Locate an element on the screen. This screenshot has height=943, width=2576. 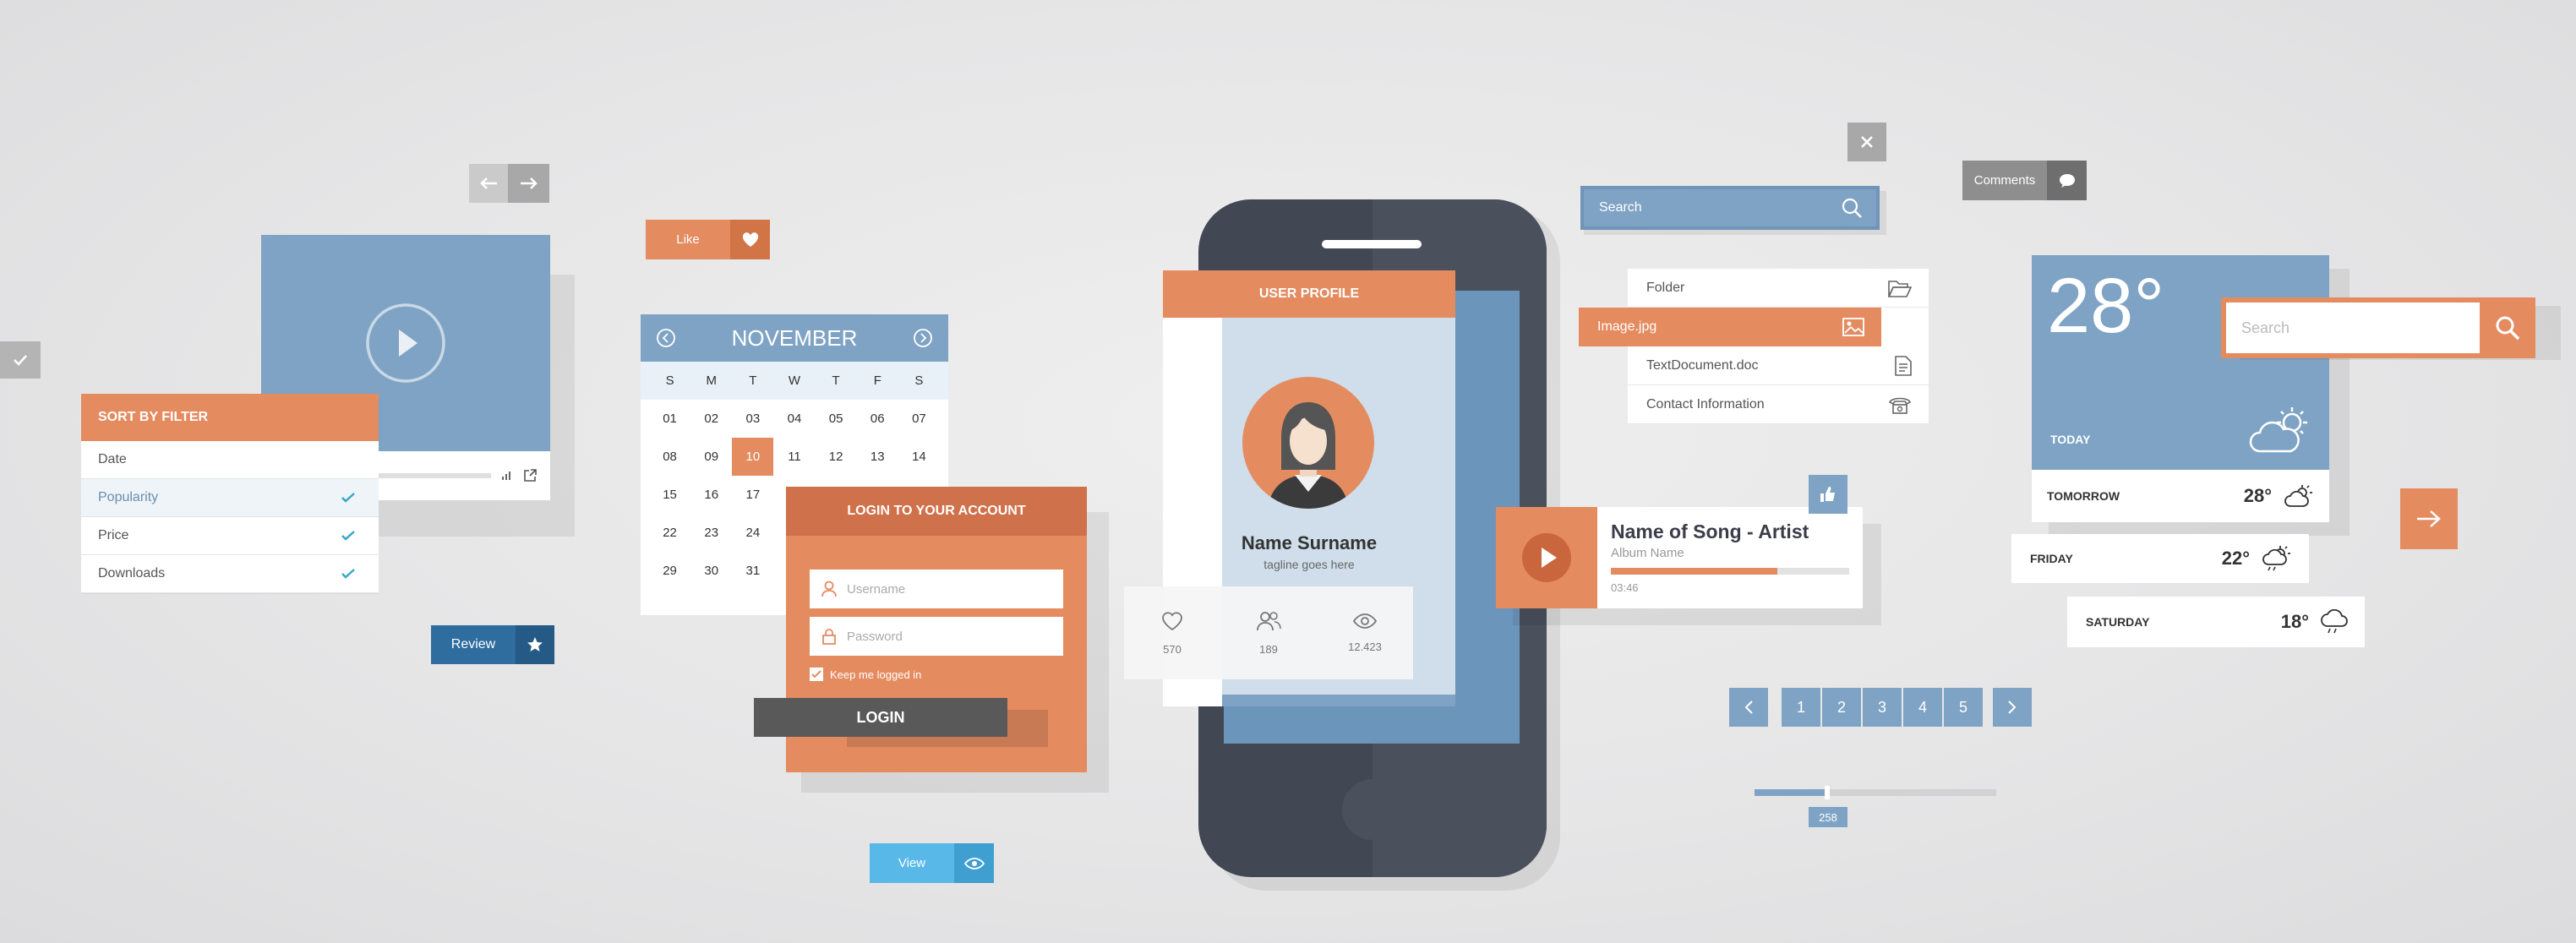
calendar-day: 16 is located at coordinates (711, 495).